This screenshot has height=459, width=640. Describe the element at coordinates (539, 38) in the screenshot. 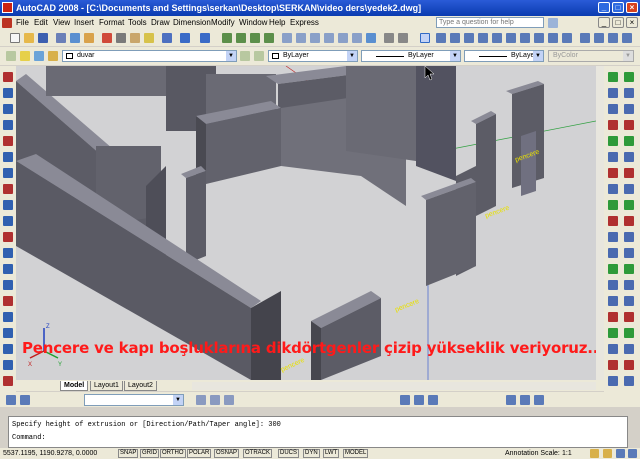

I see `se-iso-icon` at that location.